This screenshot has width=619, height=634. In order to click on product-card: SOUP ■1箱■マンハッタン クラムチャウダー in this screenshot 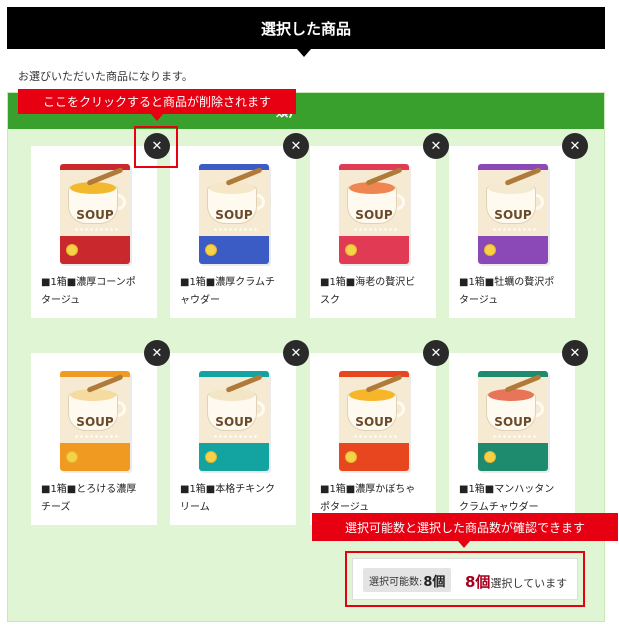, I will do `click(512, 439)`.